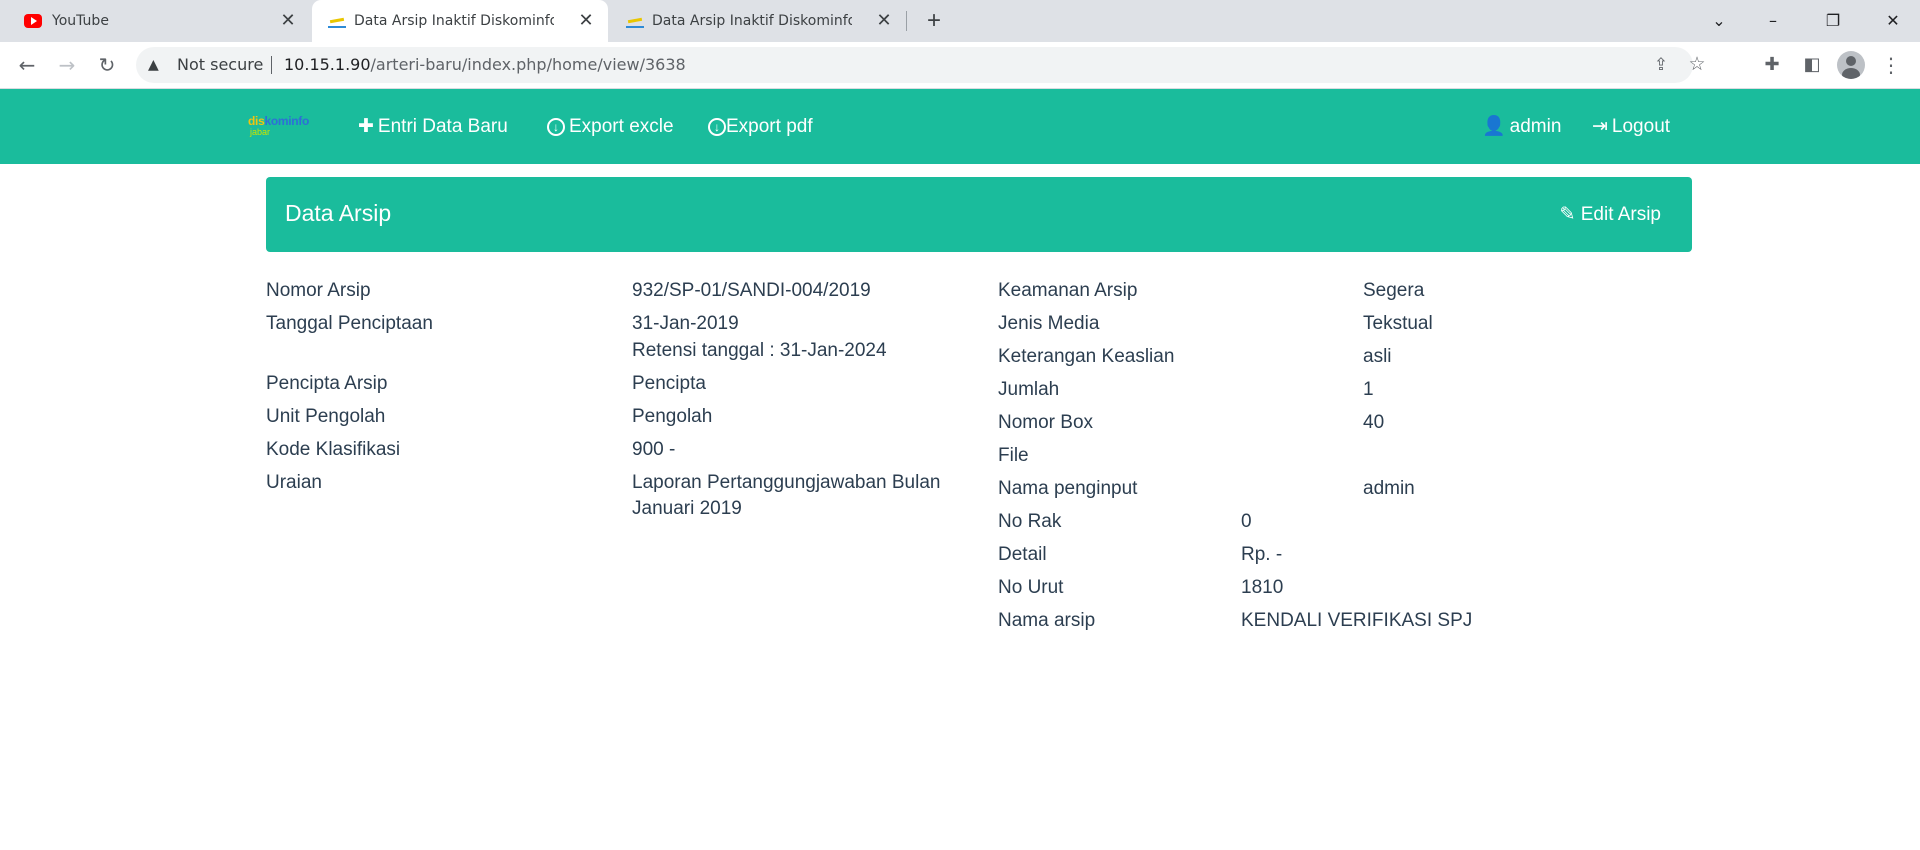 This screenshot has width=1920, height=850. Describe the element at coordinates (1641, 126) in the screenshot. I see `nav-logout-label: Logout` at that location.